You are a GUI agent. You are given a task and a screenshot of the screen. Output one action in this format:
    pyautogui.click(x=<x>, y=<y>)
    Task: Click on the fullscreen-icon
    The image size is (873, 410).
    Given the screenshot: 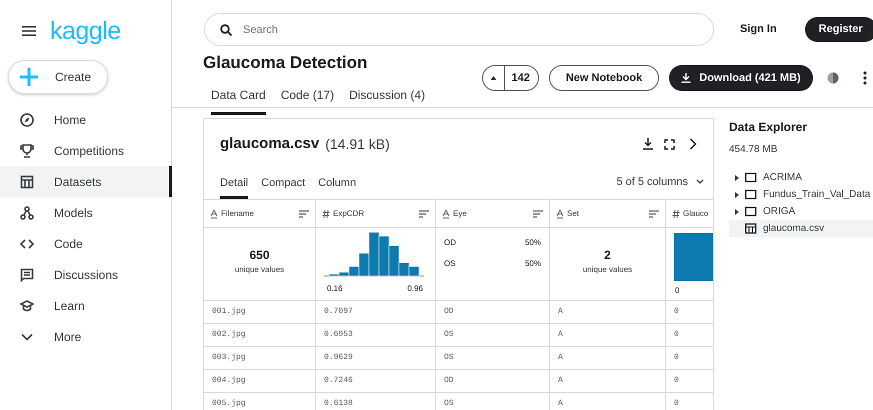 What is the action you would take?
    pyautogui.click(x=669, y=144)
    